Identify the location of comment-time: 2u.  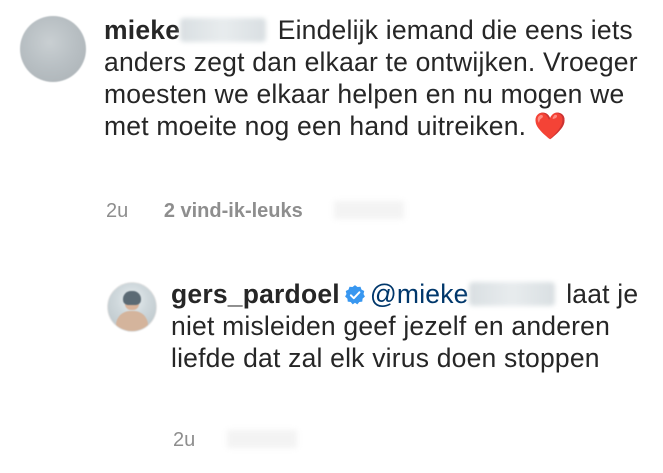
(117, 211).